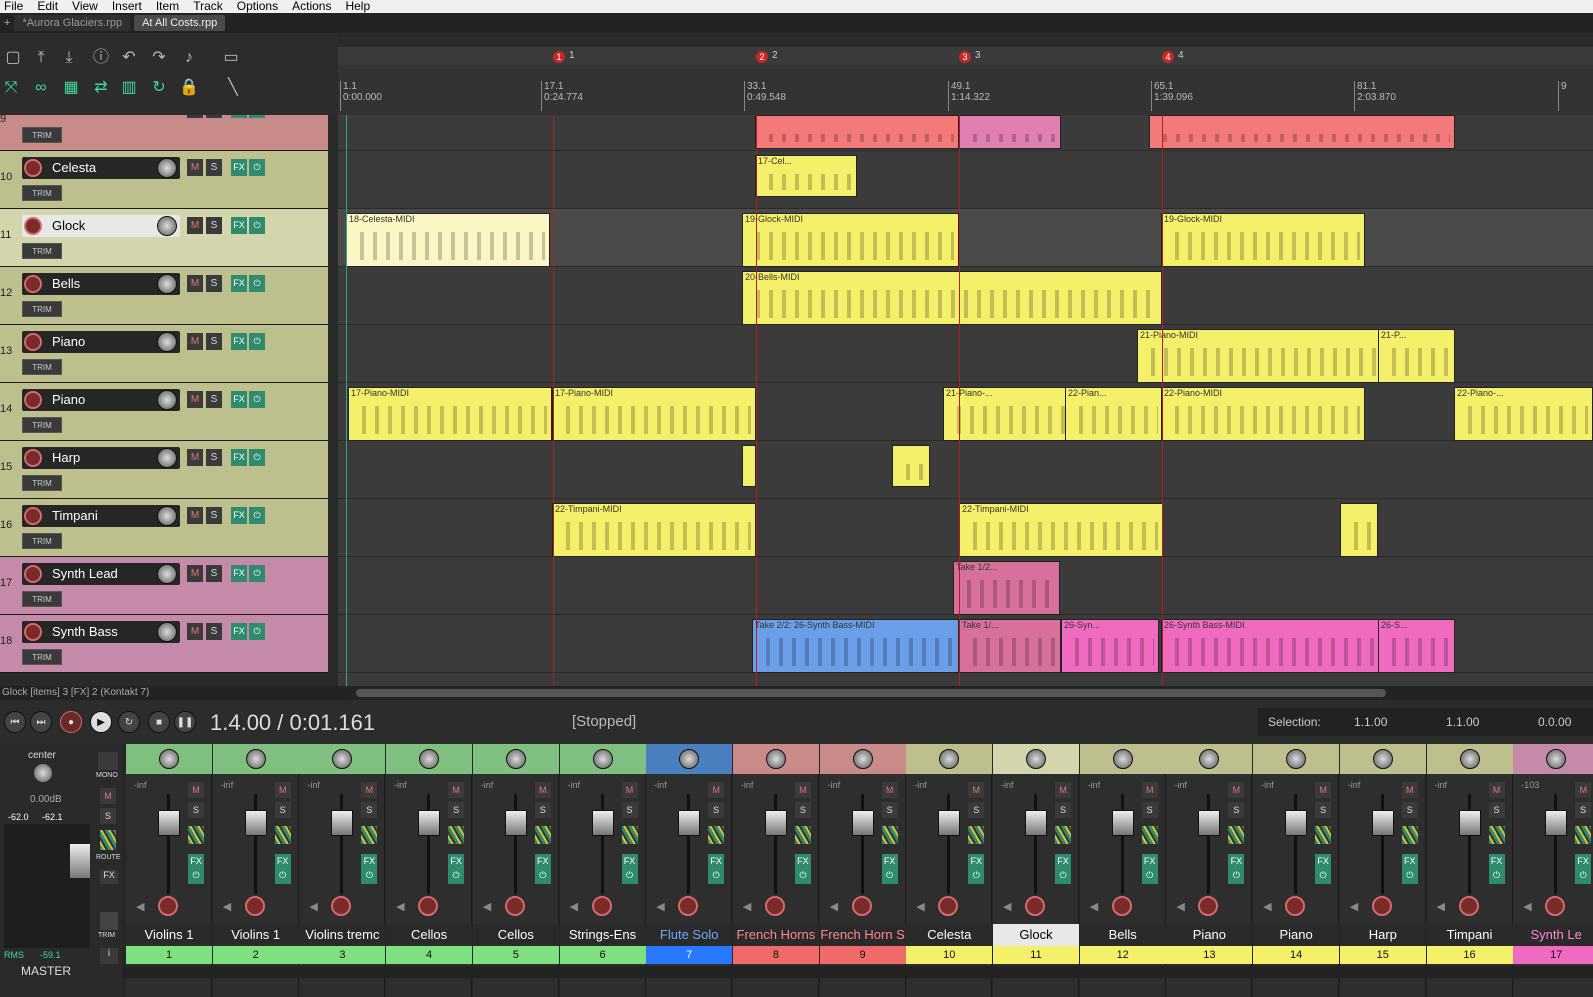 Image resolution: width=1593 pixels, height=997 pixels. What do you see at coordinates (80, 861) in the screenshot?
I see `master-fader` at bounding box center [80, 861].